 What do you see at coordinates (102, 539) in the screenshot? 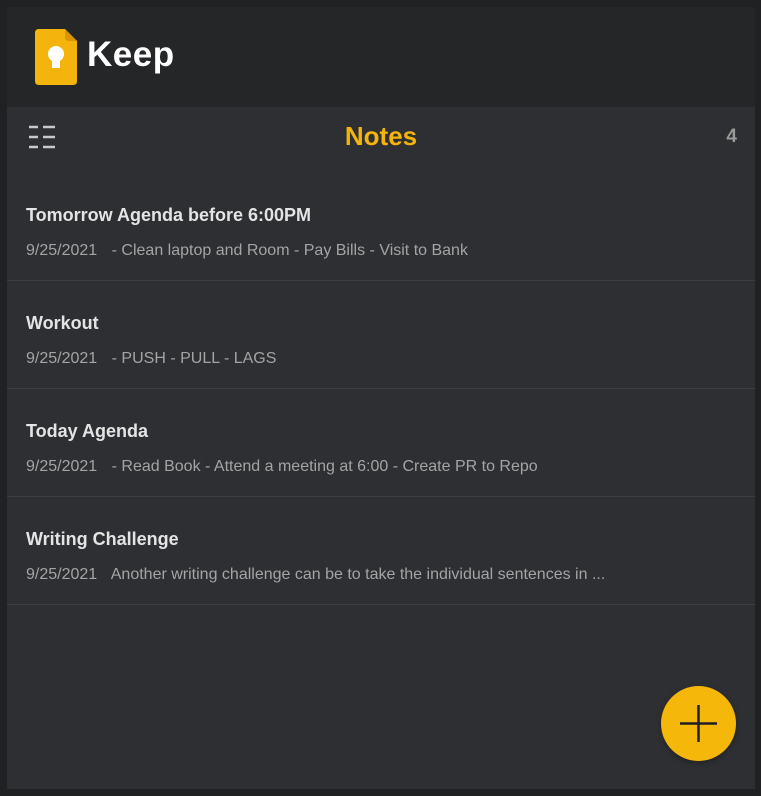
I see `note-title: Writing Challenge` at bounding box center [102, 539].